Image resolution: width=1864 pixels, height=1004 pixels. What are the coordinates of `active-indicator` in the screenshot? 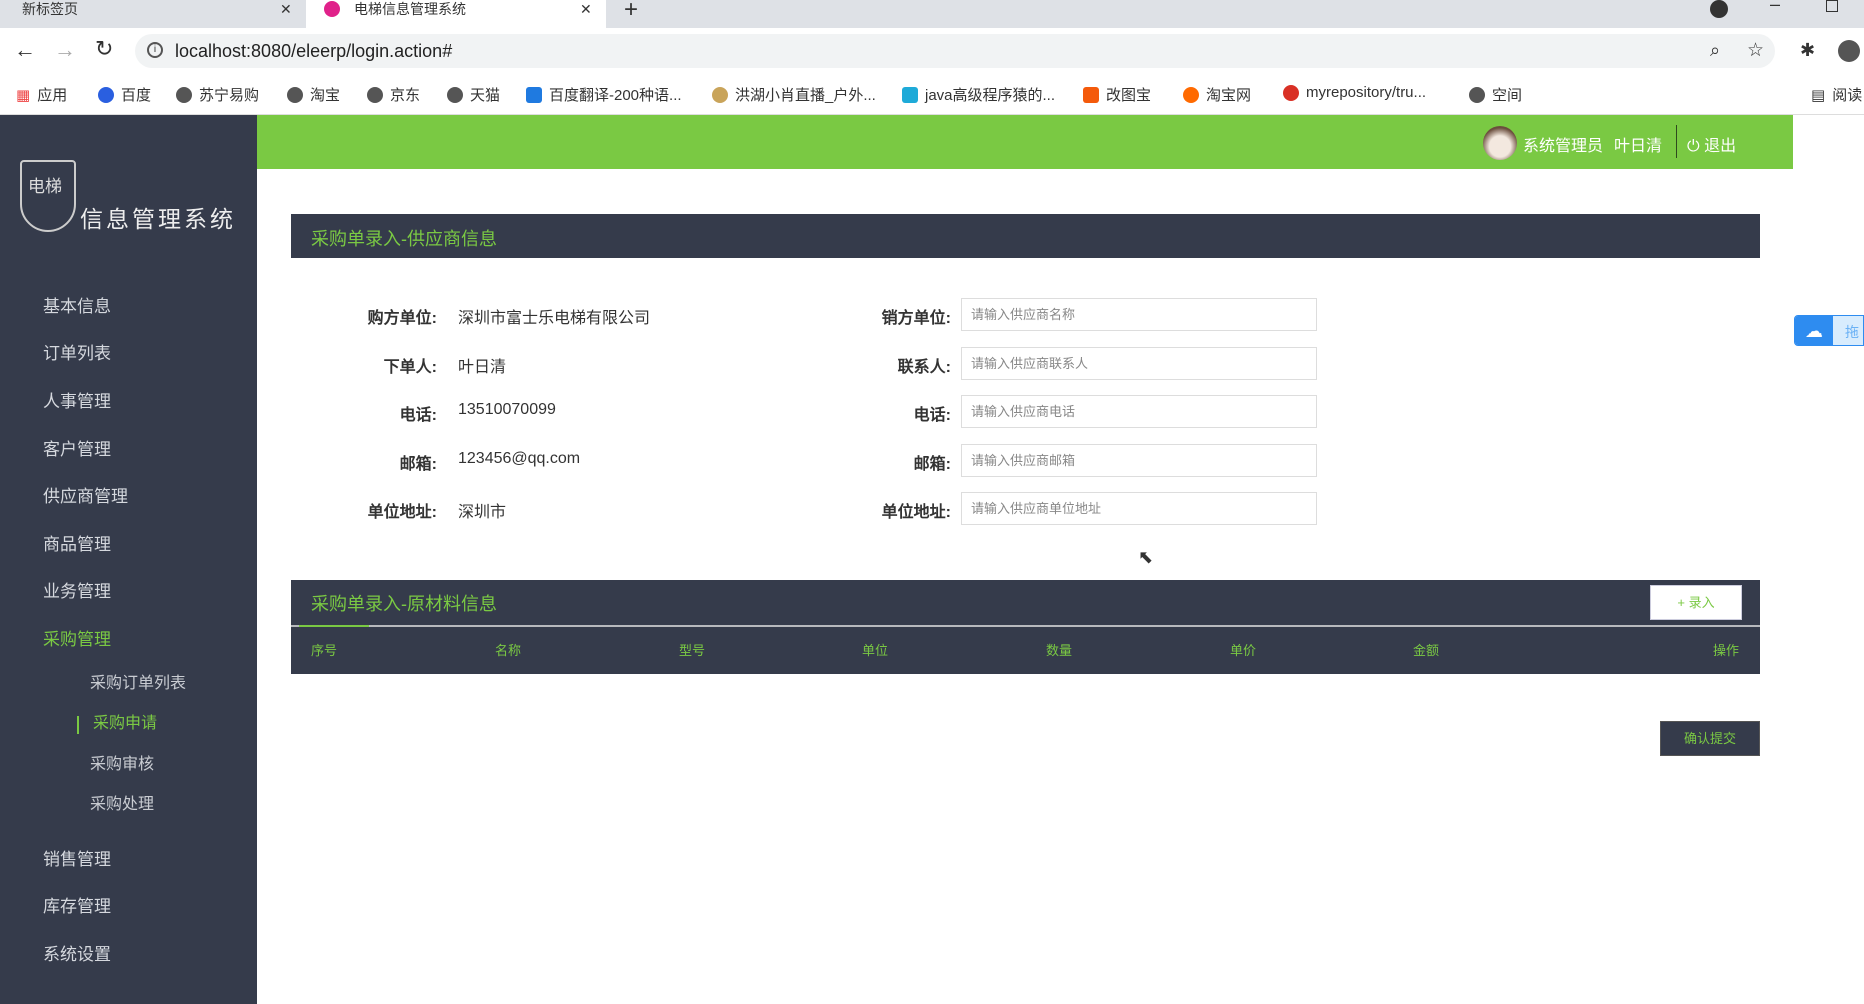 It's located at (78, 725).